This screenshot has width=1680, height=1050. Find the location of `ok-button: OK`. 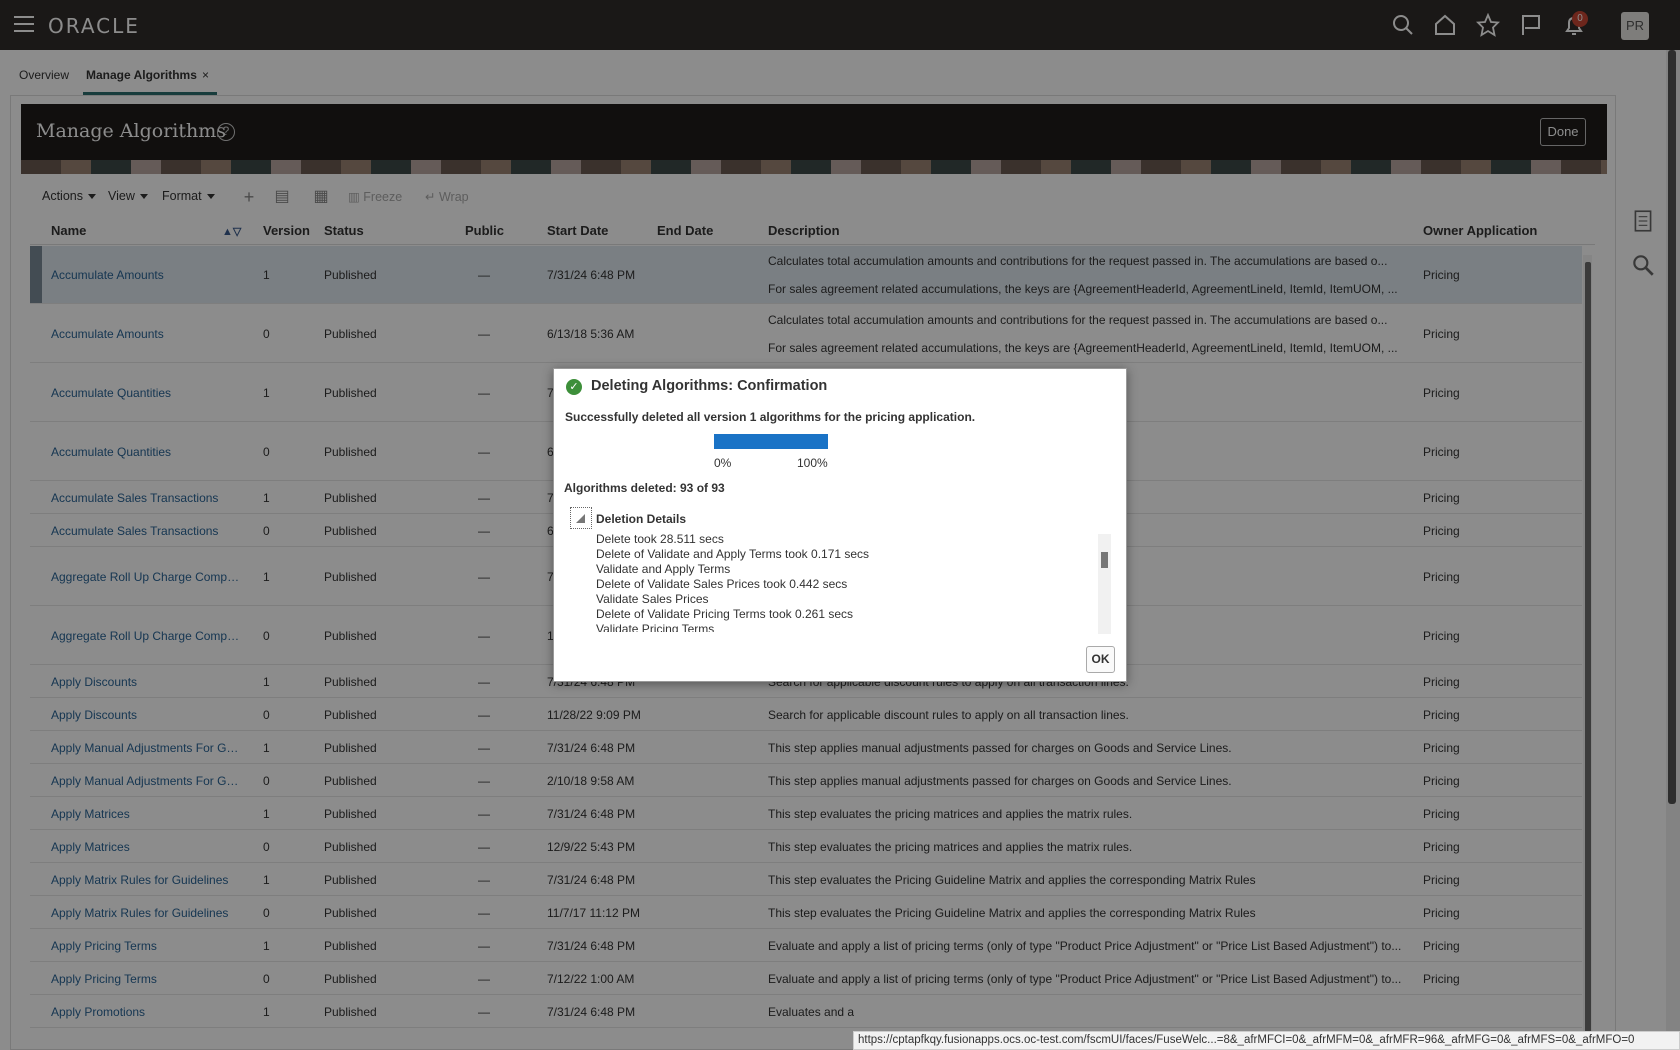

ok-button: OK is located at coordinates (1100, 659).